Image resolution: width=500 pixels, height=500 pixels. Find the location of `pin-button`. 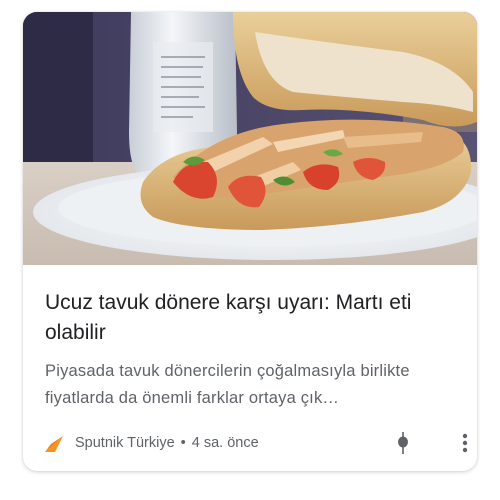

pin-button is located at coordinates (403, 443).